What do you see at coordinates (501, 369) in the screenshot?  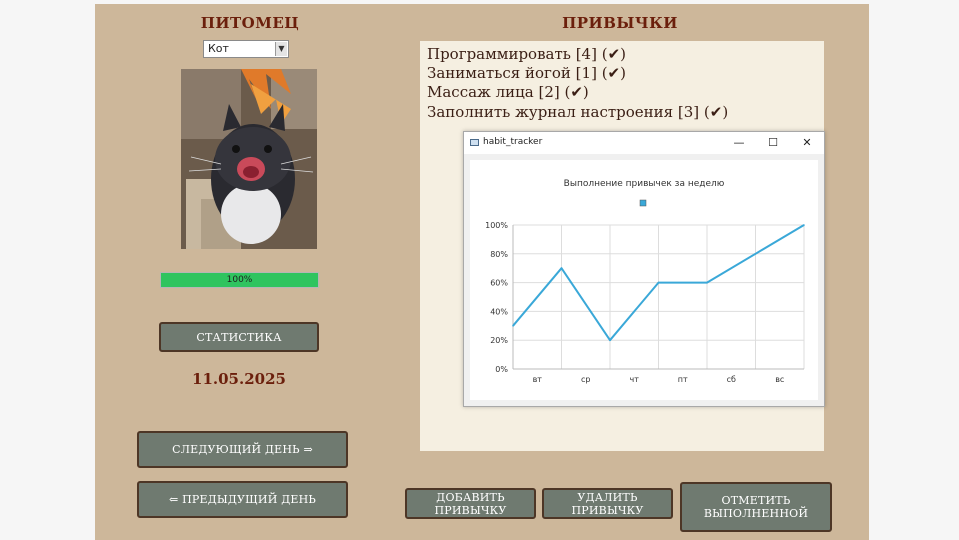 I see `y-tick-label: 0%` at bounding box center [501, 369].